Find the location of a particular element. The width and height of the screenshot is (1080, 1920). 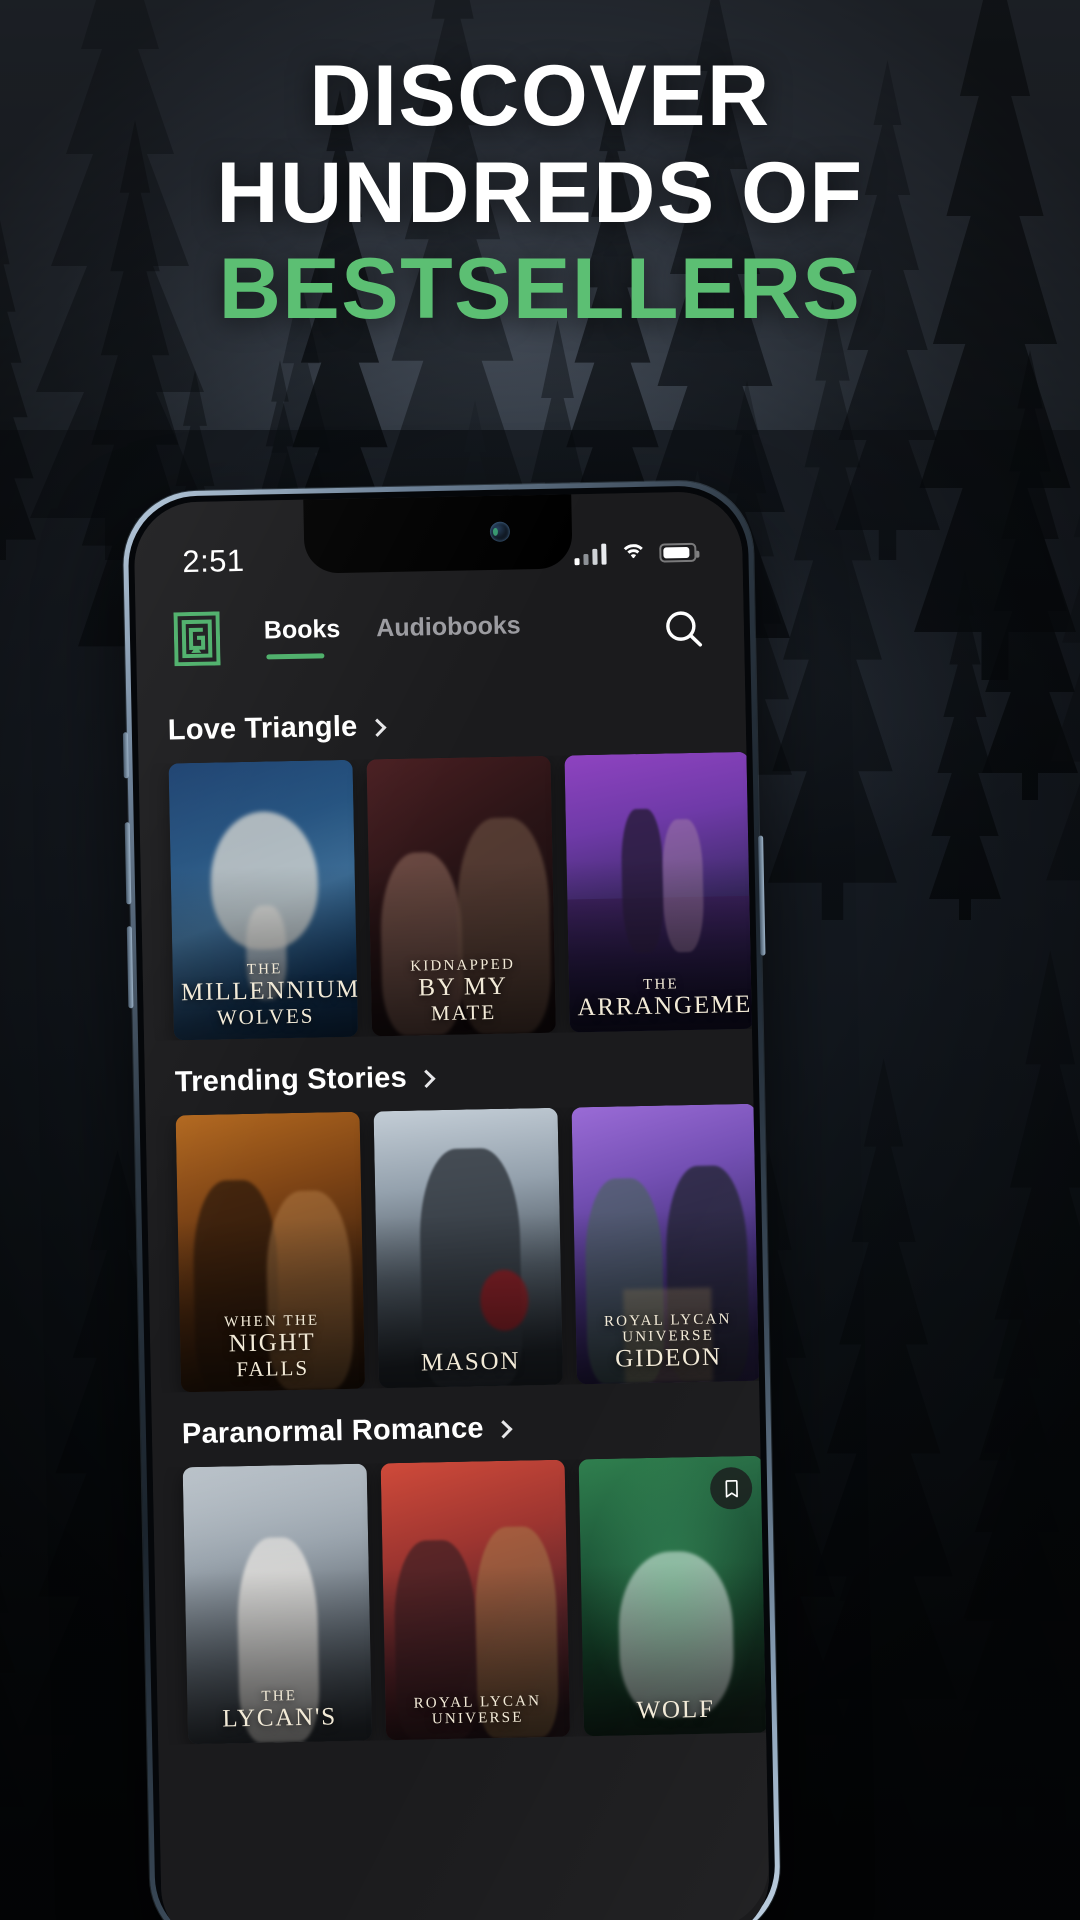

book-title-line: FALLS is located at coordinates (273, 1368).